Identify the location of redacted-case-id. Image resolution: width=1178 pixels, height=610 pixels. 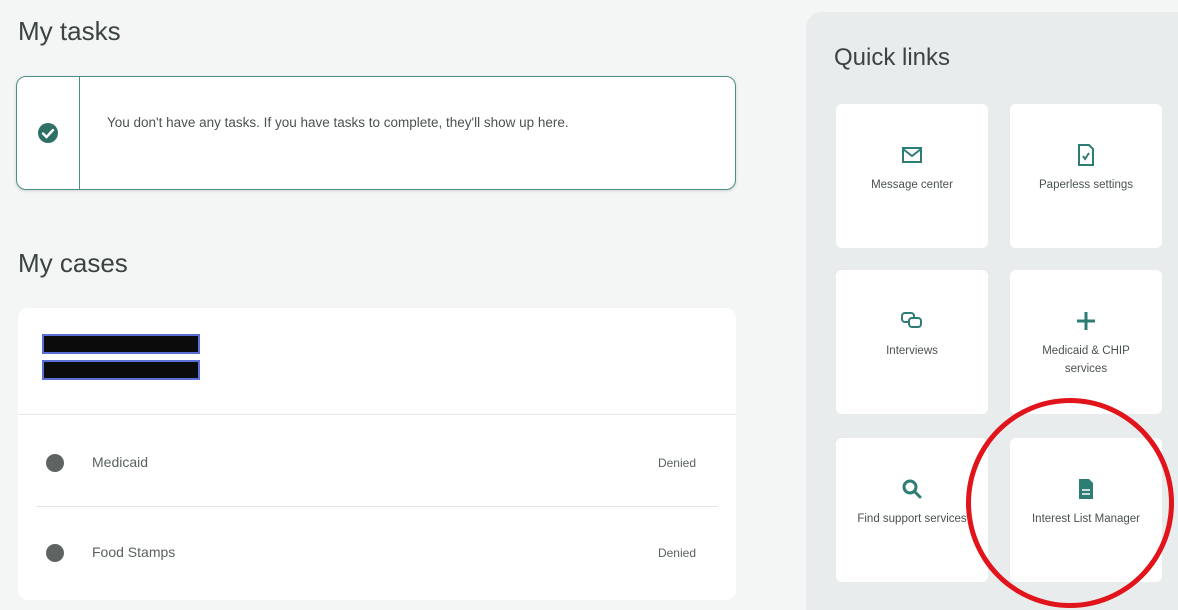
(121, 370).